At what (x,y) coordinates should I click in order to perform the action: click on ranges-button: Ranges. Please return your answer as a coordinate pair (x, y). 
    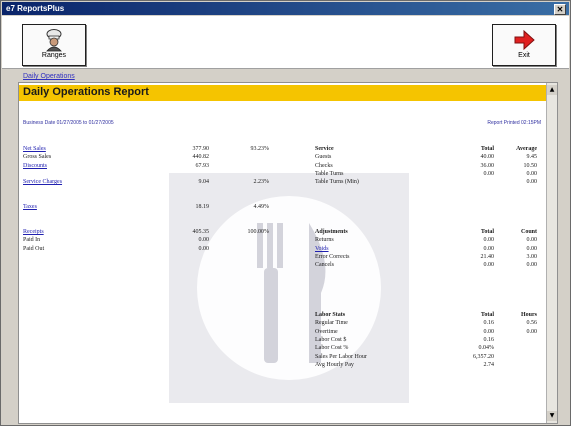
    Looking at the image, I should click on (54, 45).